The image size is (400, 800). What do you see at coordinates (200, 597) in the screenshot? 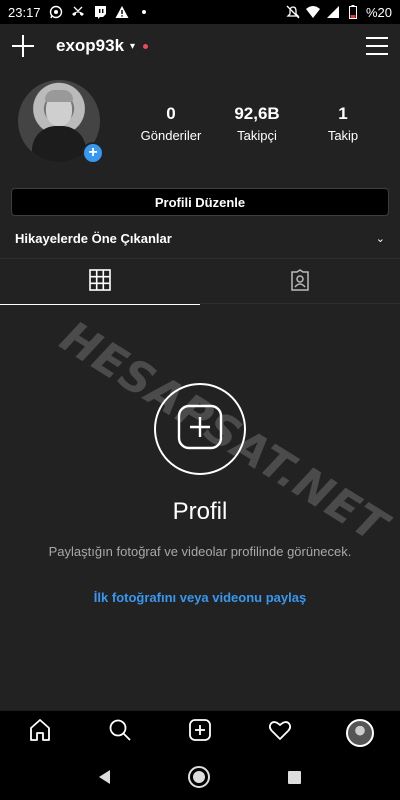
I see `share-first-post-link: İlk fotoğrafını veya videonu paylaş` at bounding box center [200, 597].